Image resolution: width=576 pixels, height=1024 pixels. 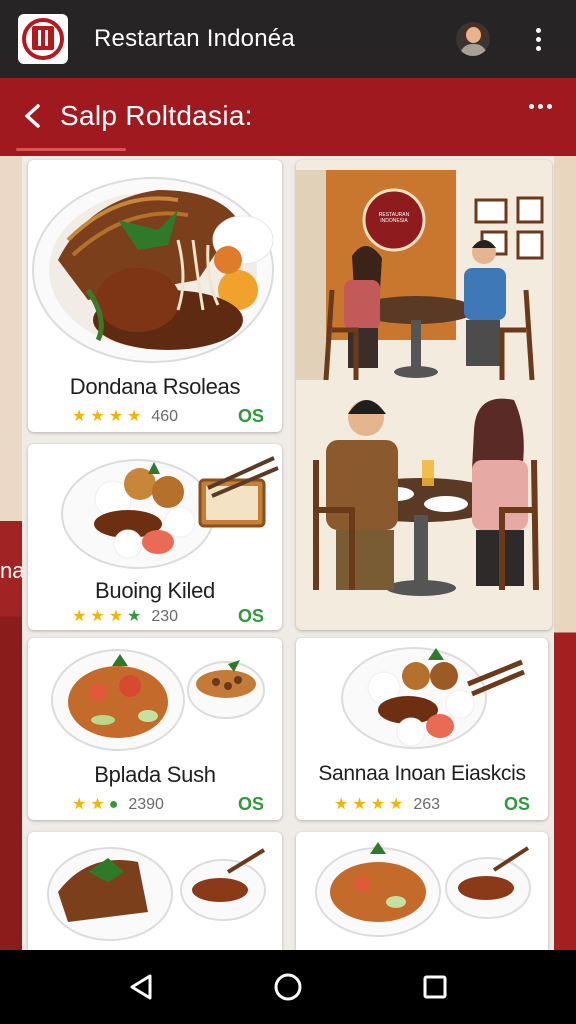 I want to click on dish-name: Buoing Kiled, so click(x=155, y=590).